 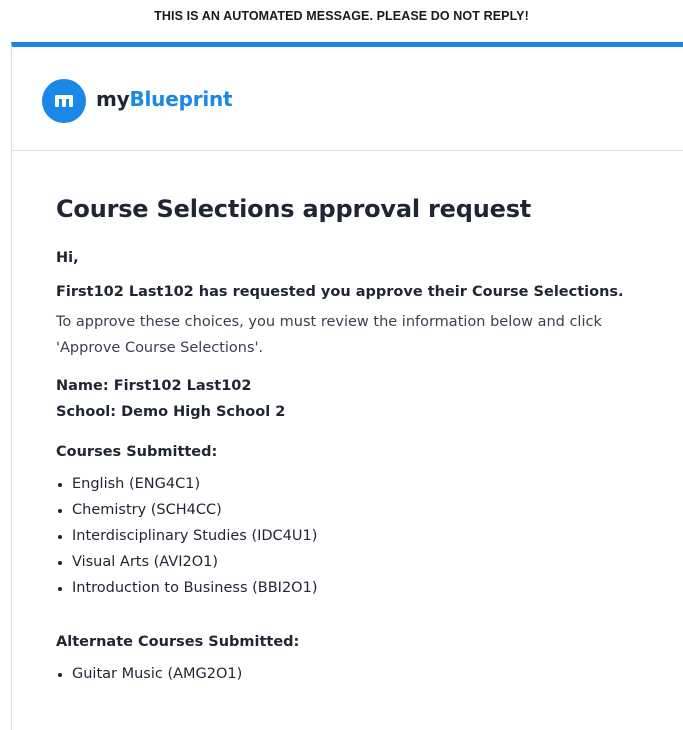 I want to click on alternate-course-item: Guitar Music (AMG2O1), so click(x=377, y=674).